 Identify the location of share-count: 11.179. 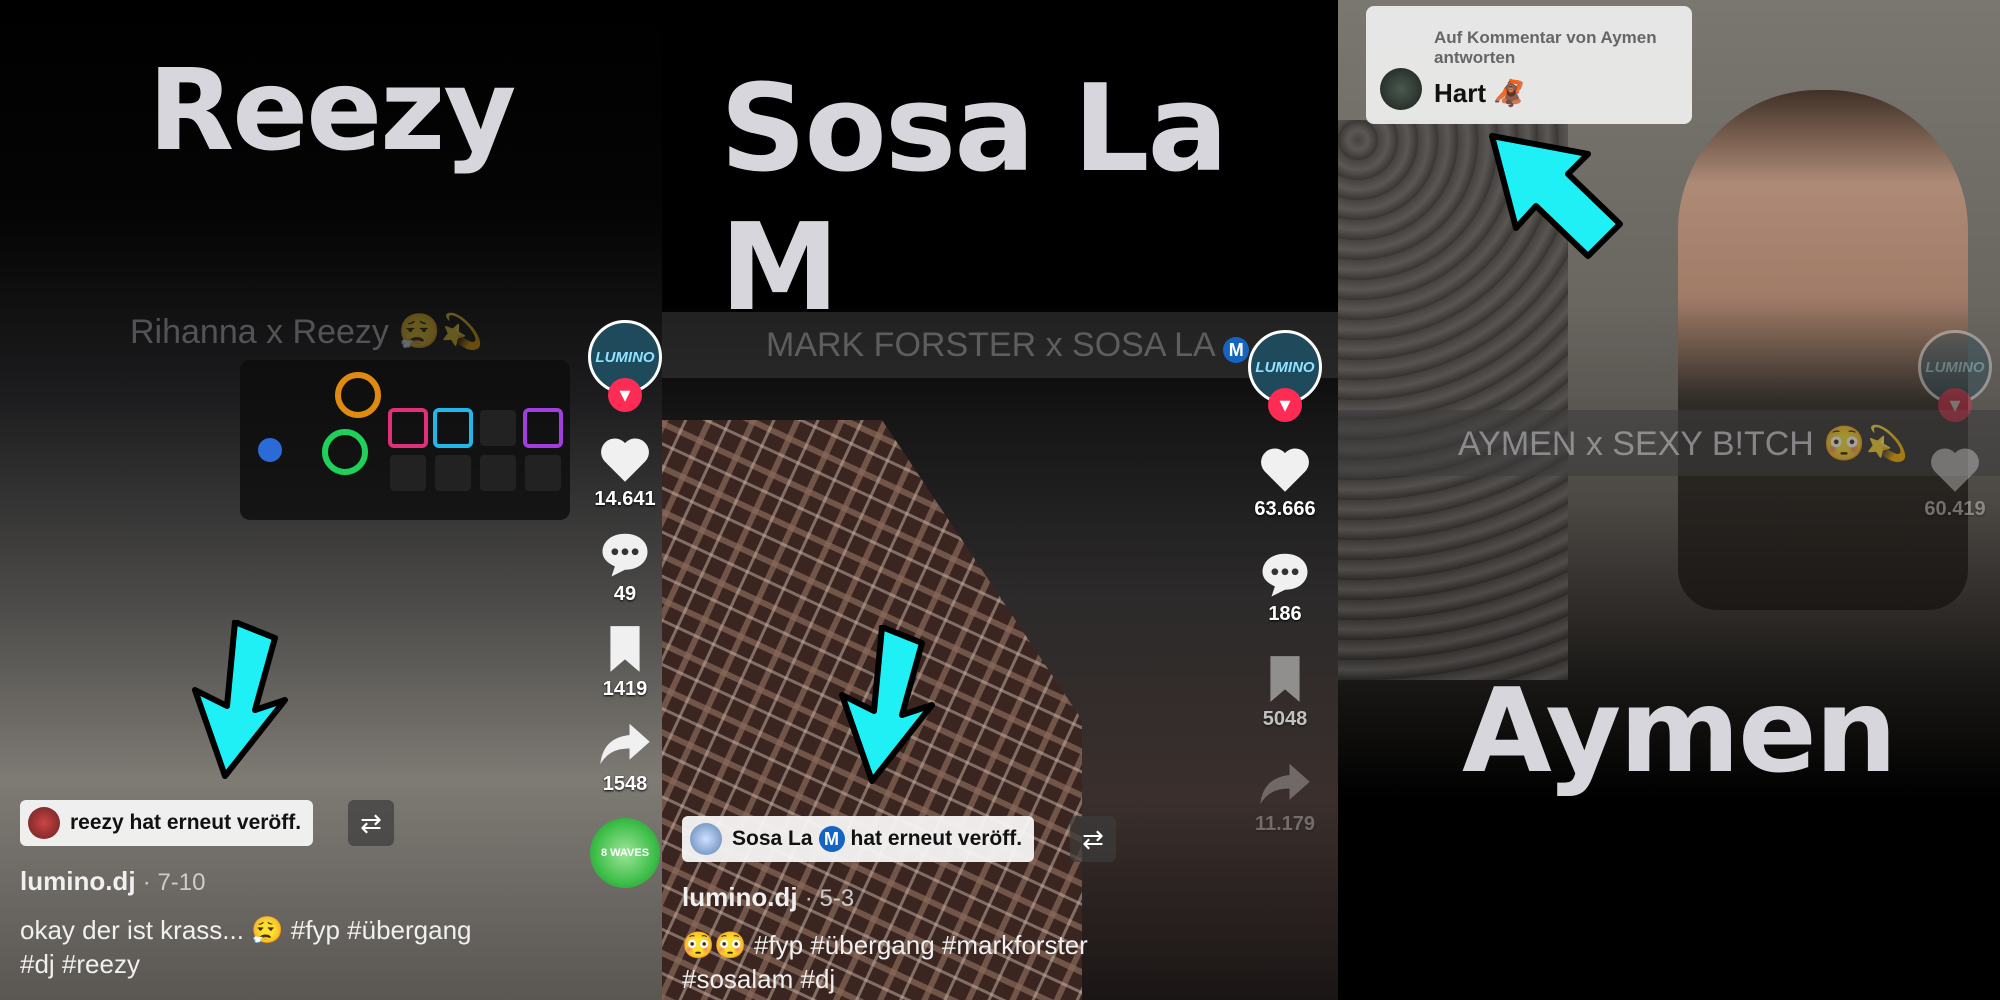
(1285, 824).